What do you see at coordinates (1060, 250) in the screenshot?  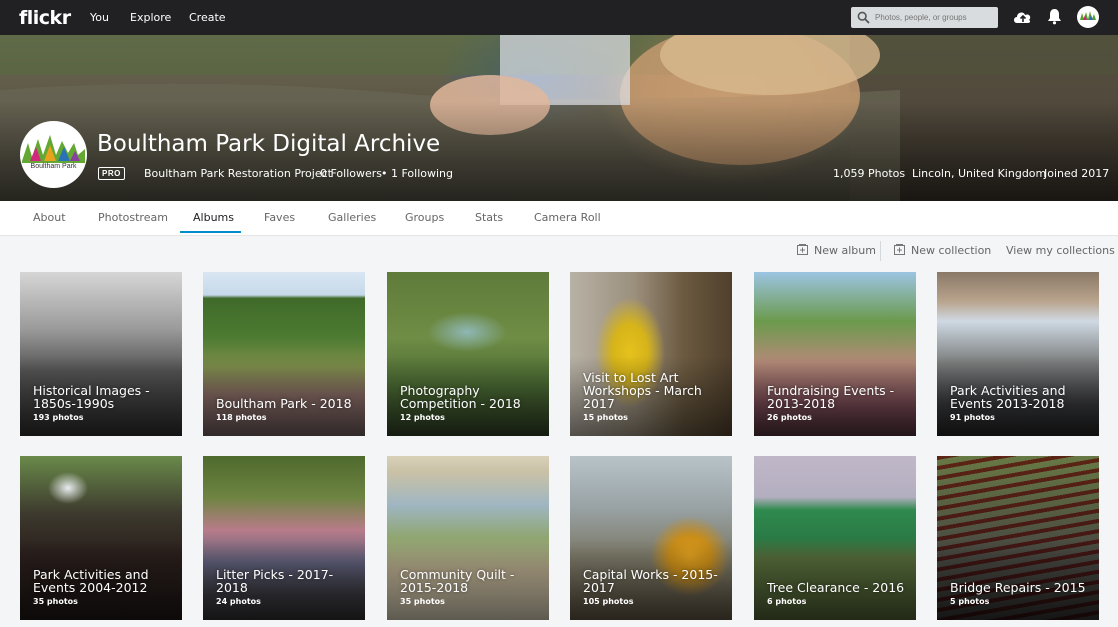 I see `view-collections-link: View my collections` at bounding box center [1060, 250].